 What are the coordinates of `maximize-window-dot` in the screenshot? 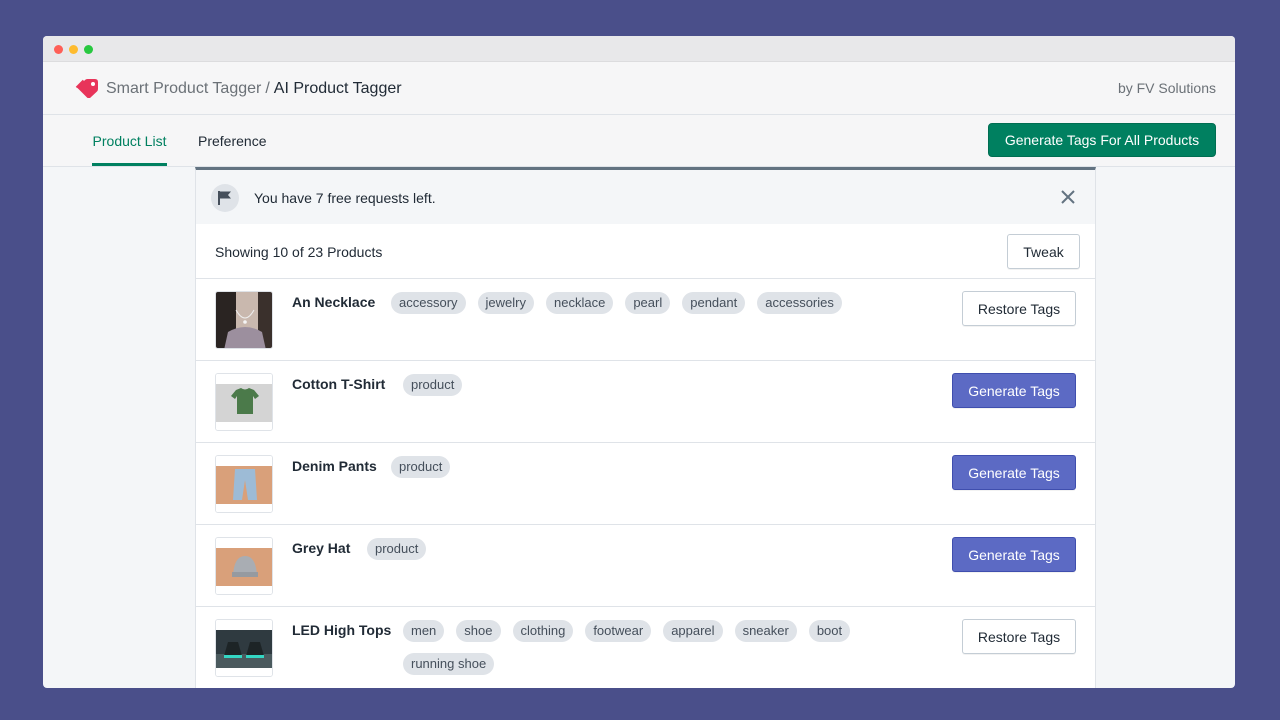 It's located at (88, 49).